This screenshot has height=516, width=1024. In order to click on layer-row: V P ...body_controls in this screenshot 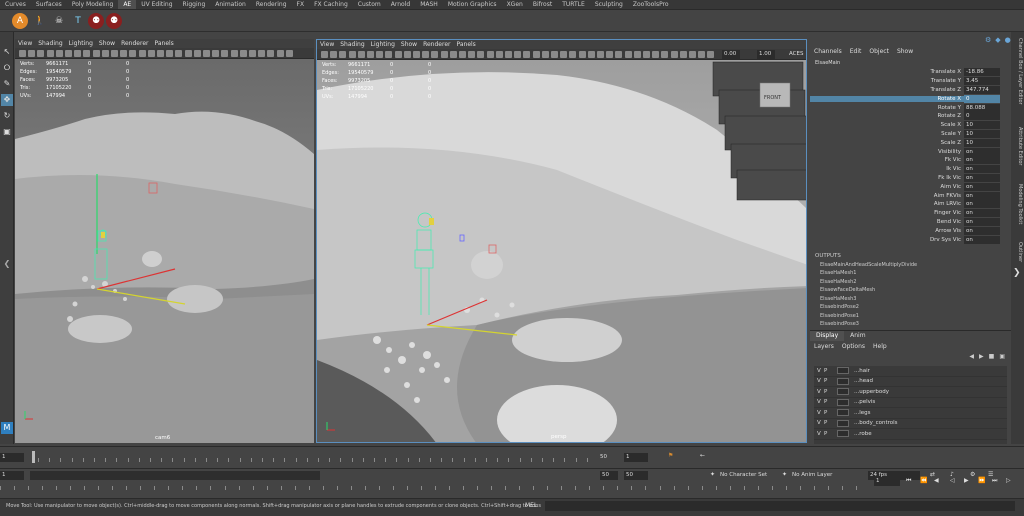, I will do `click(910, 424)`.